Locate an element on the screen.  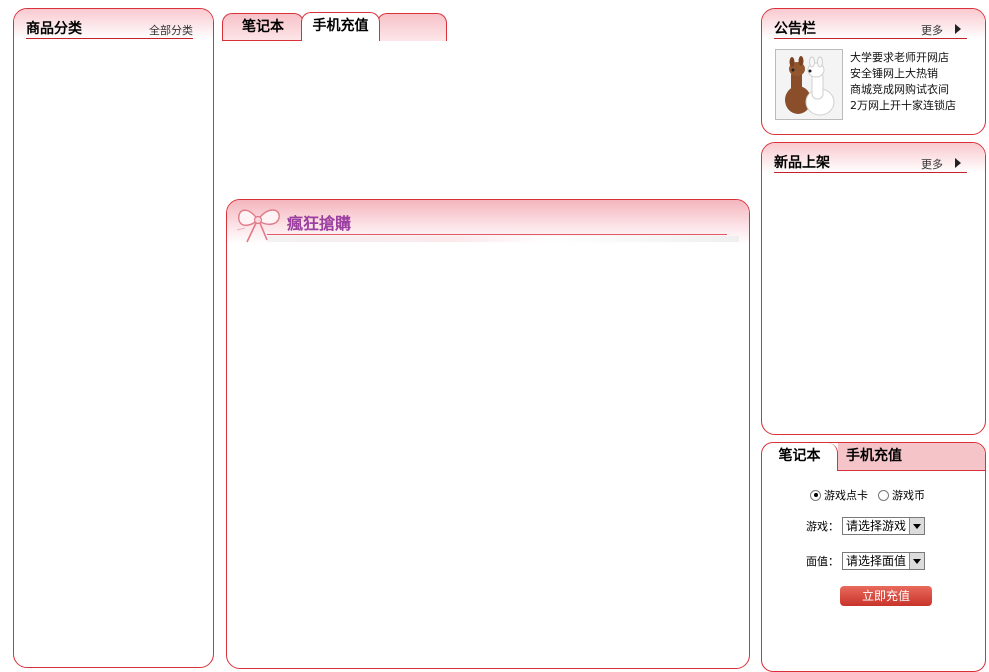
notice-item: 安全锤网上大热销 is located at coordinates (903, 74).